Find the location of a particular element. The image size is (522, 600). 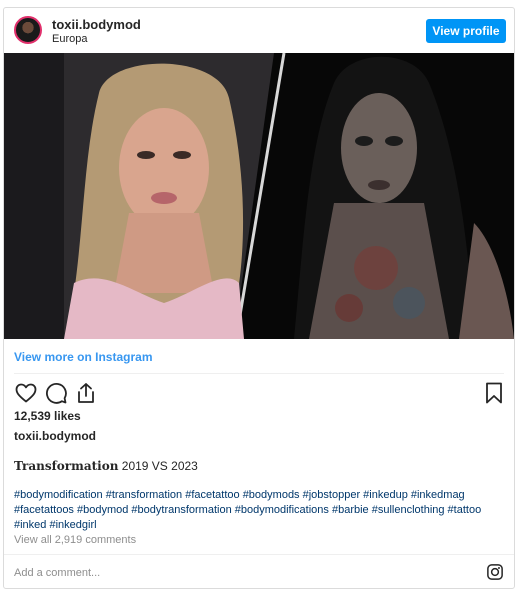

share-icon is located at coordinates (86, 393).